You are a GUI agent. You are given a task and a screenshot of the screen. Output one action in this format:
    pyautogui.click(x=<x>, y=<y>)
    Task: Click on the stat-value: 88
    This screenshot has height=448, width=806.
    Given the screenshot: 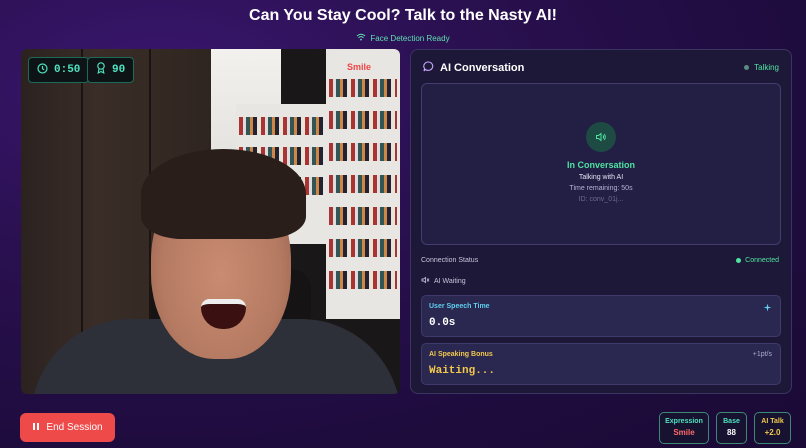 What is the action you would take?
    pyautogui.click(x=731, y=432)
    